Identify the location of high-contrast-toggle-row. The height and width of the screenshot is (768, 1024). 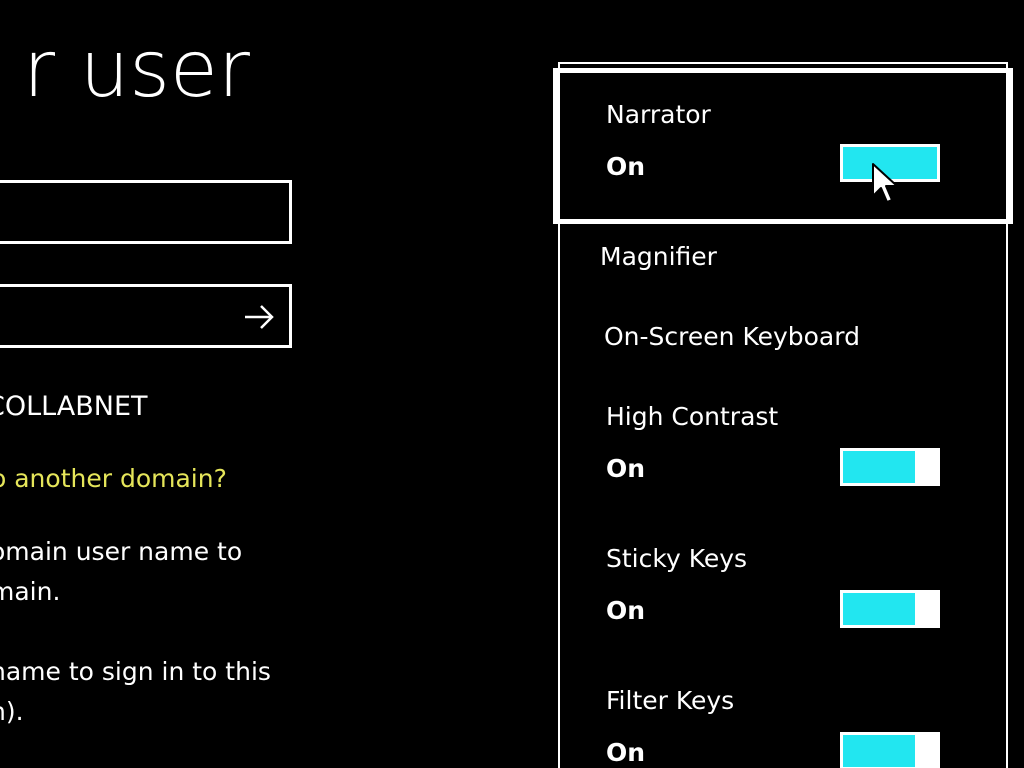
(890, 467).